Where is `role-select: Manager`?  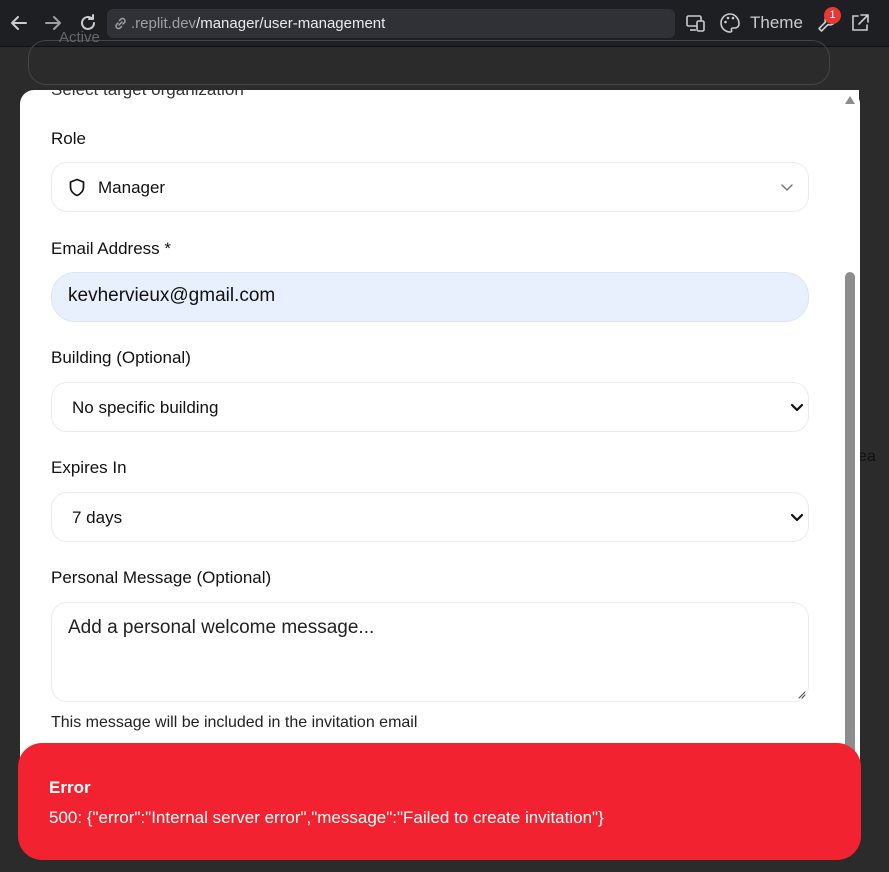
role-select: Manager is located at coordinates (430, 187).